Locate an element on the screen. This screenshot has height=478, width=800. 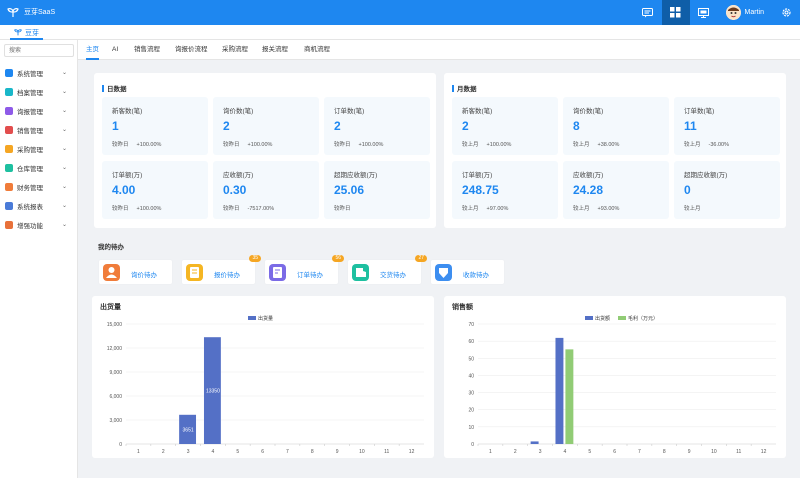
todo-item: 询价待办 is located at coordinates (135, 272).